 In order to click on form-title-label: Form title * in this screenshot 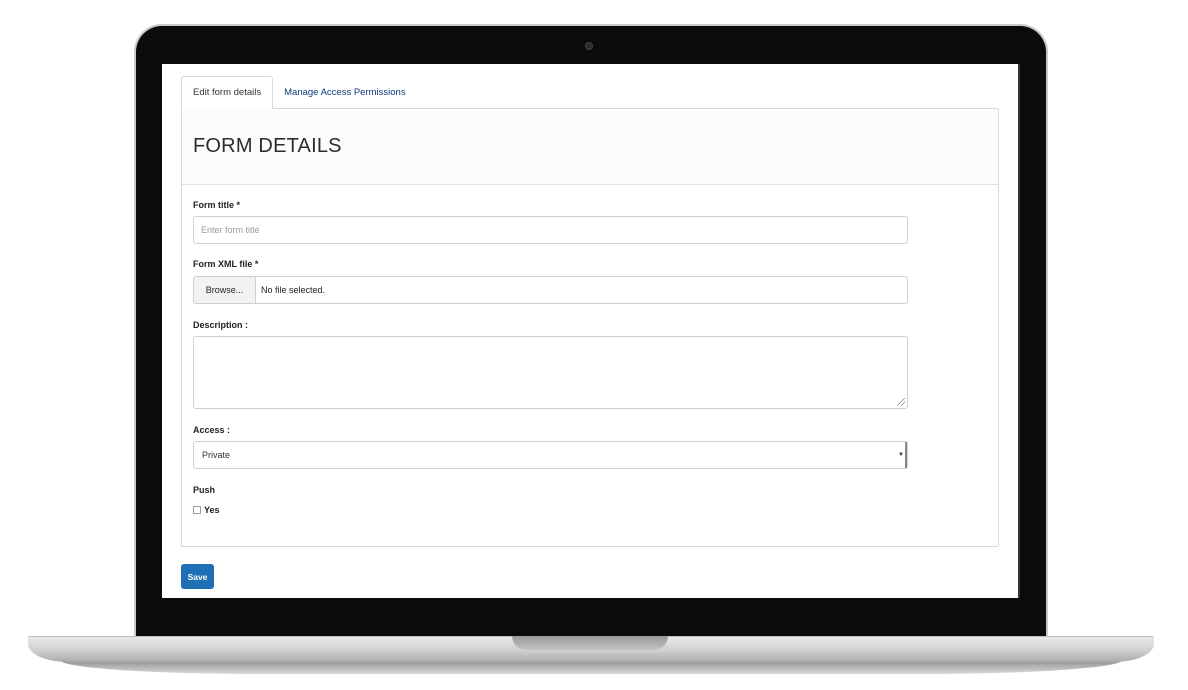, I will do `click(217, 205)`.